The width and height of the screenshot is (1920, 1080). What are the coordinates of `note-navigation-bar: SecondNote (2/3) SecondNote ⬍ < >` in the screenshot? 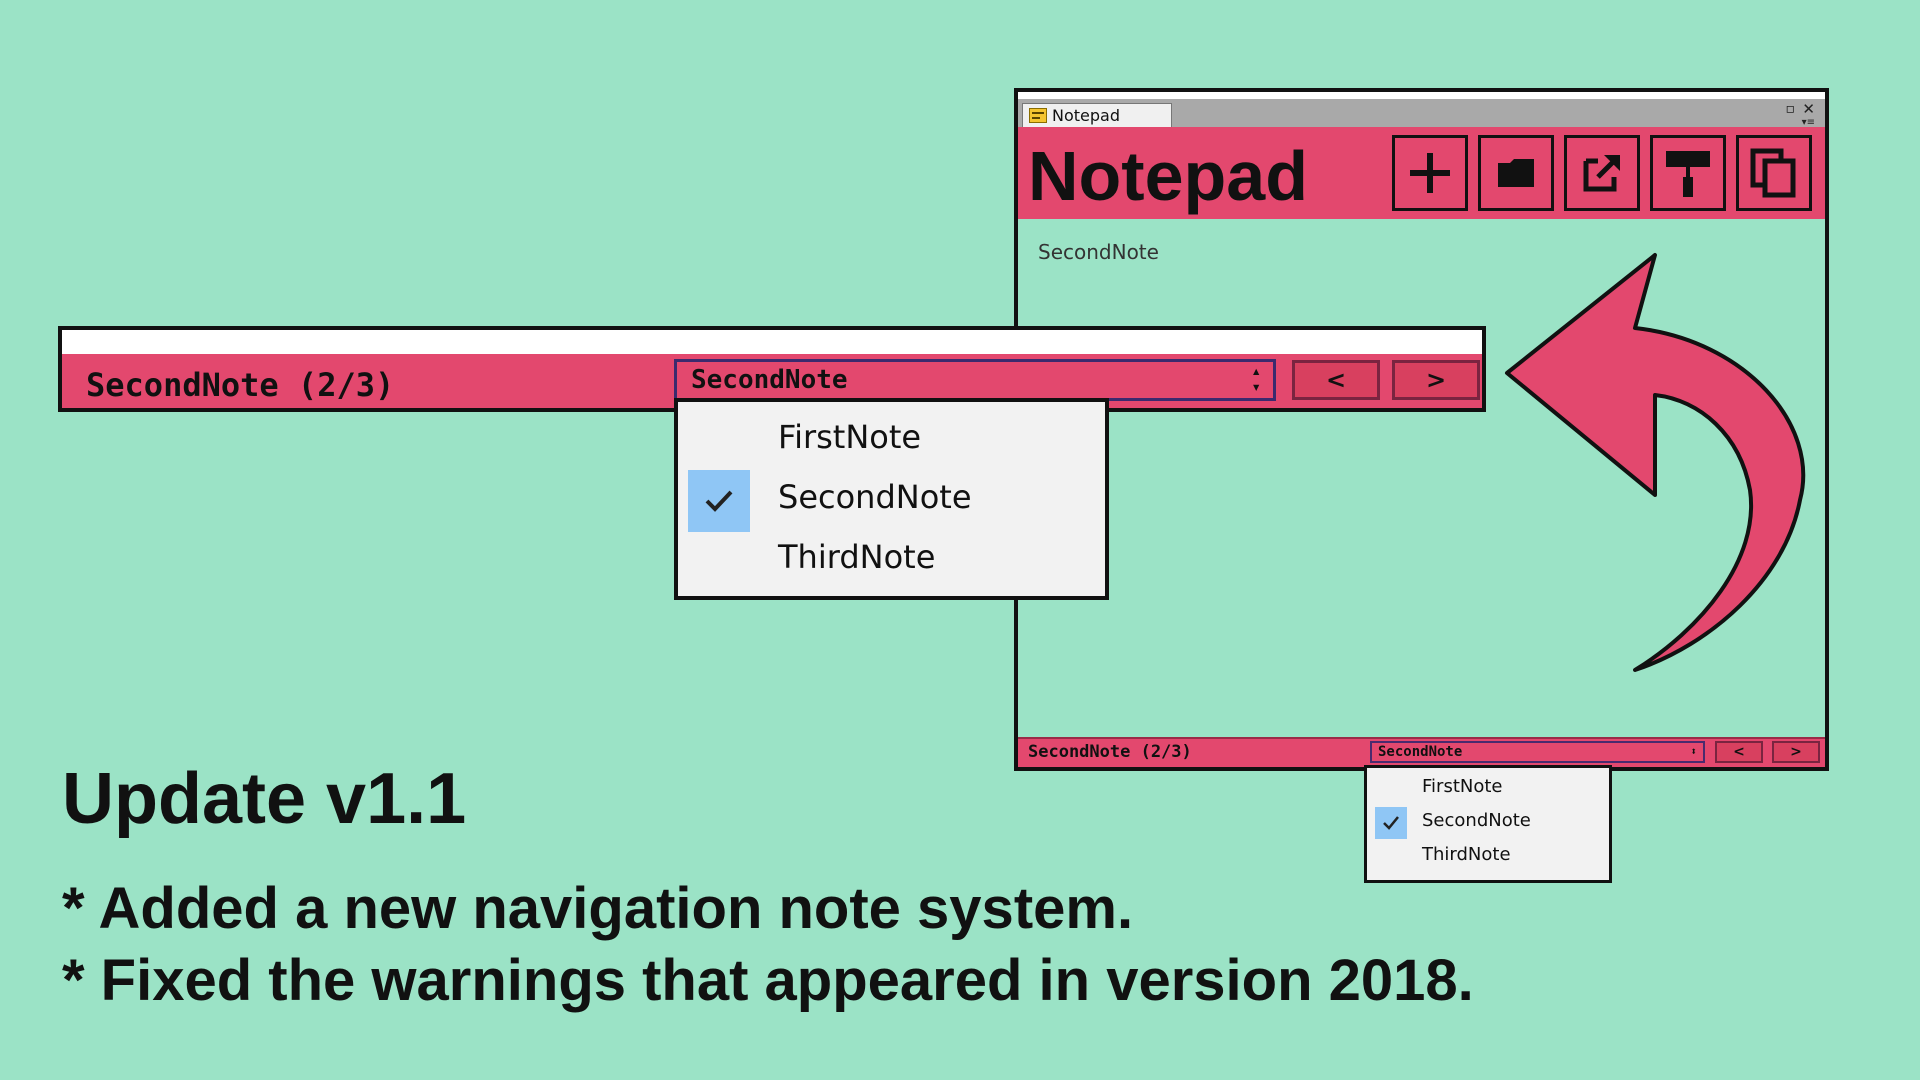 It's located at (1421, 752).